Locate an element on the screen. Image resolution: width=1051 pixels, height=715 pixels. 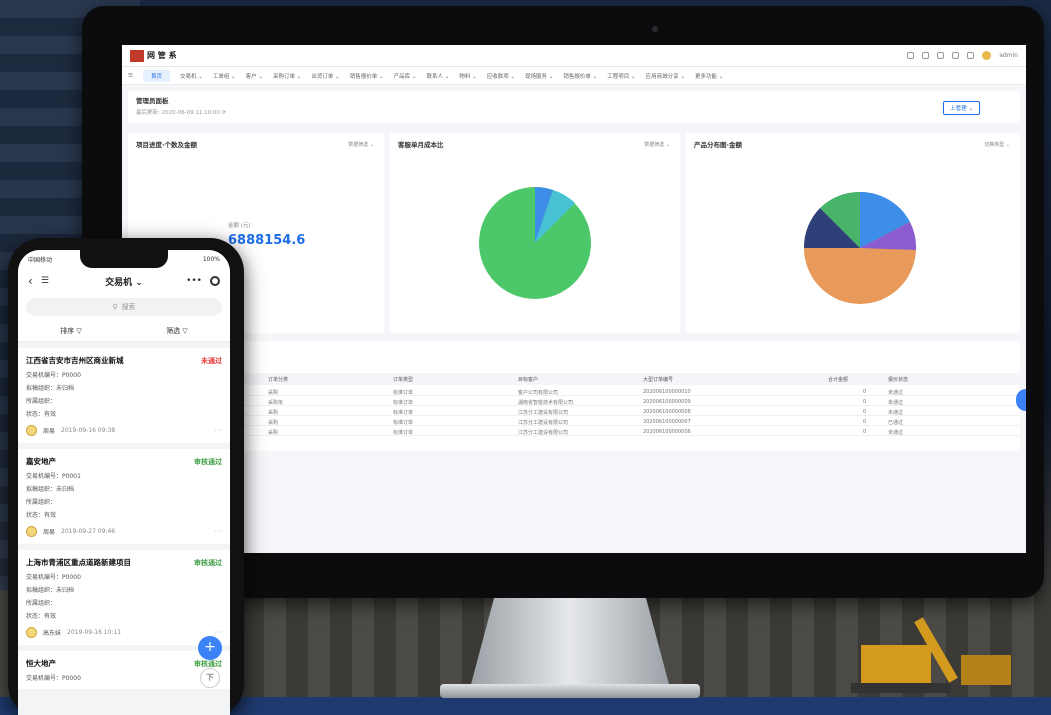
logo-text: 网 管 系 is located at coordinates (162, 55).